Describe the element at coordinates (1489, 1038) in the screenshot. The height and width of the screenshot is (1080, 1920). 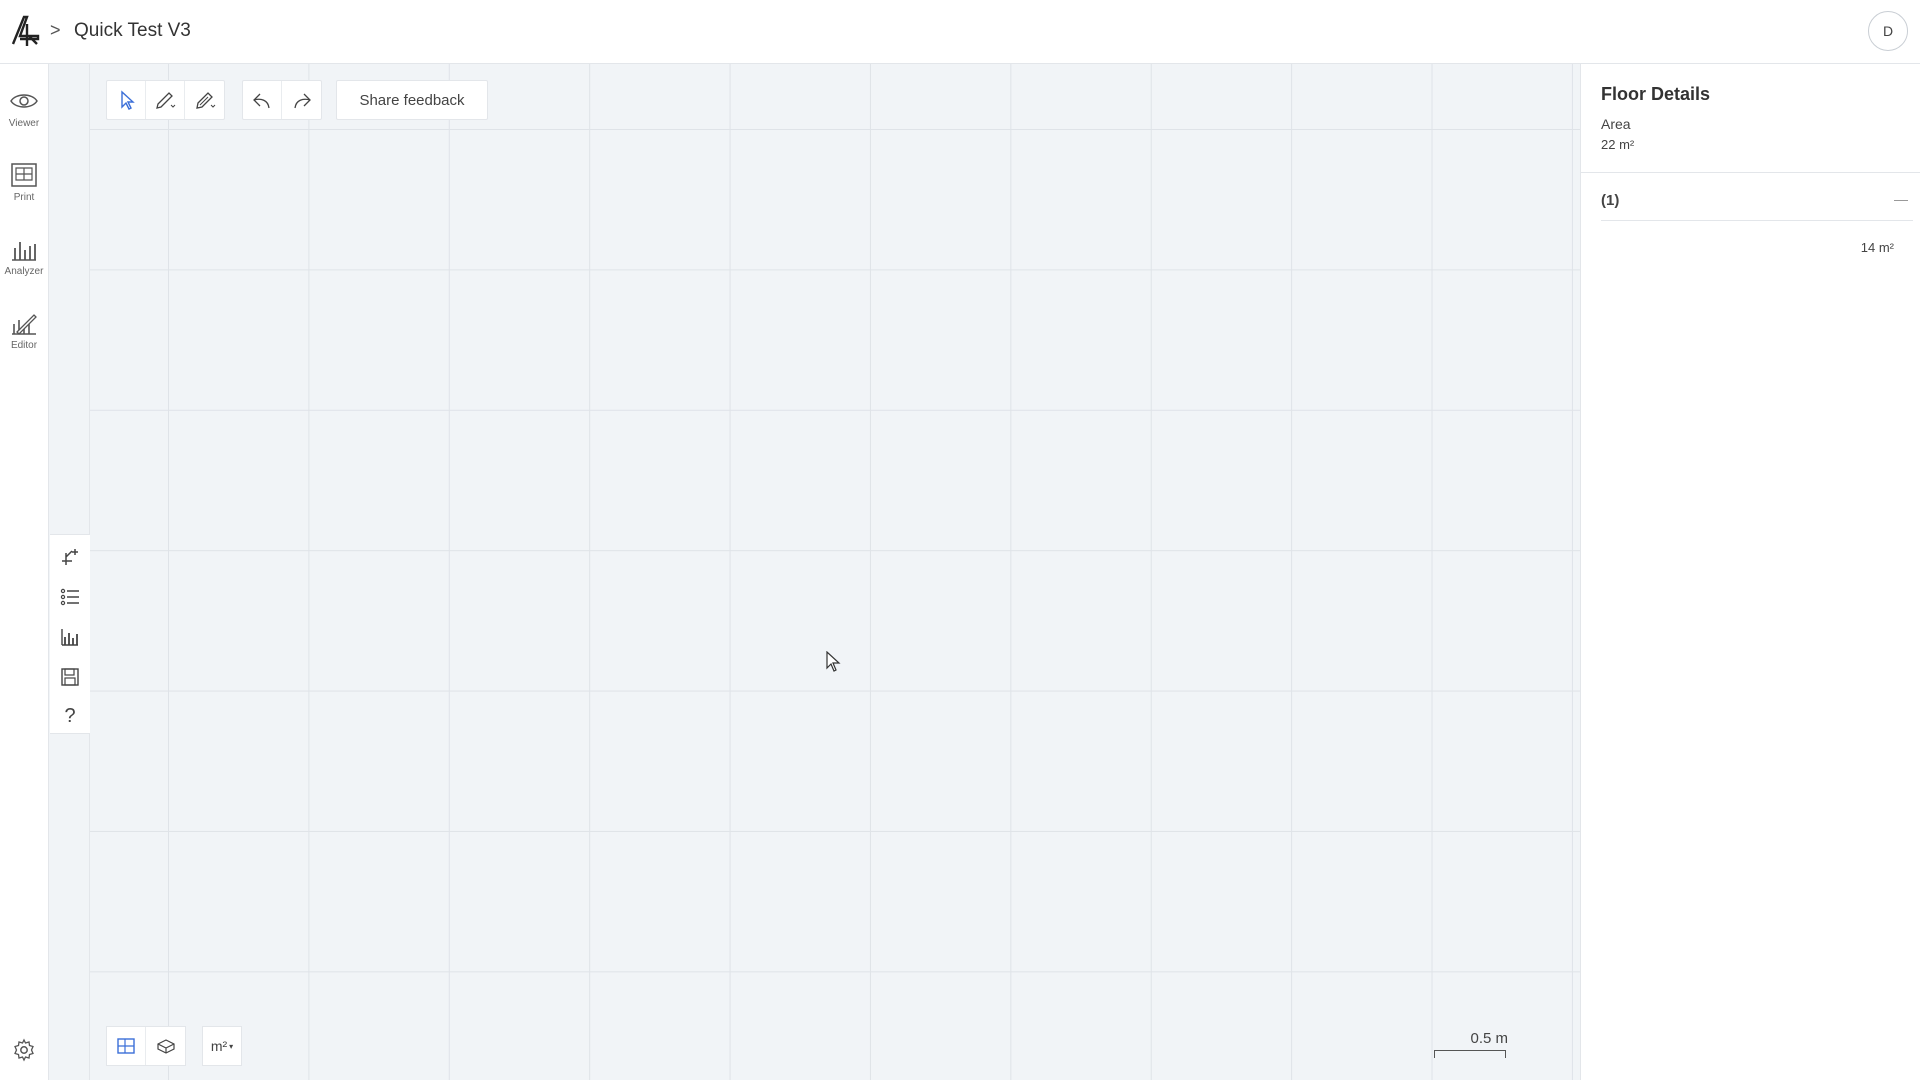
I see `scale-label: 0.5 m` at that location.